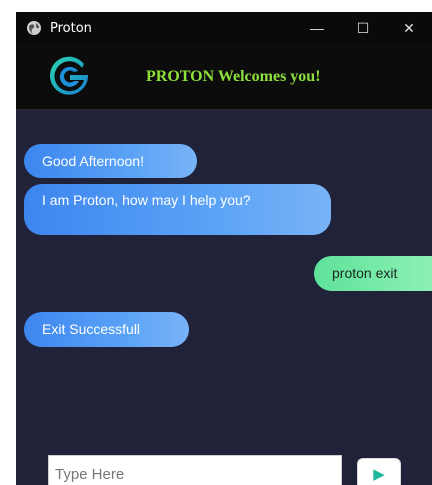  What do you see at coordinates (110, 161) in the screenshot?
I see `bot-message: Good Afternoon!` at bounding box center [110, 161].